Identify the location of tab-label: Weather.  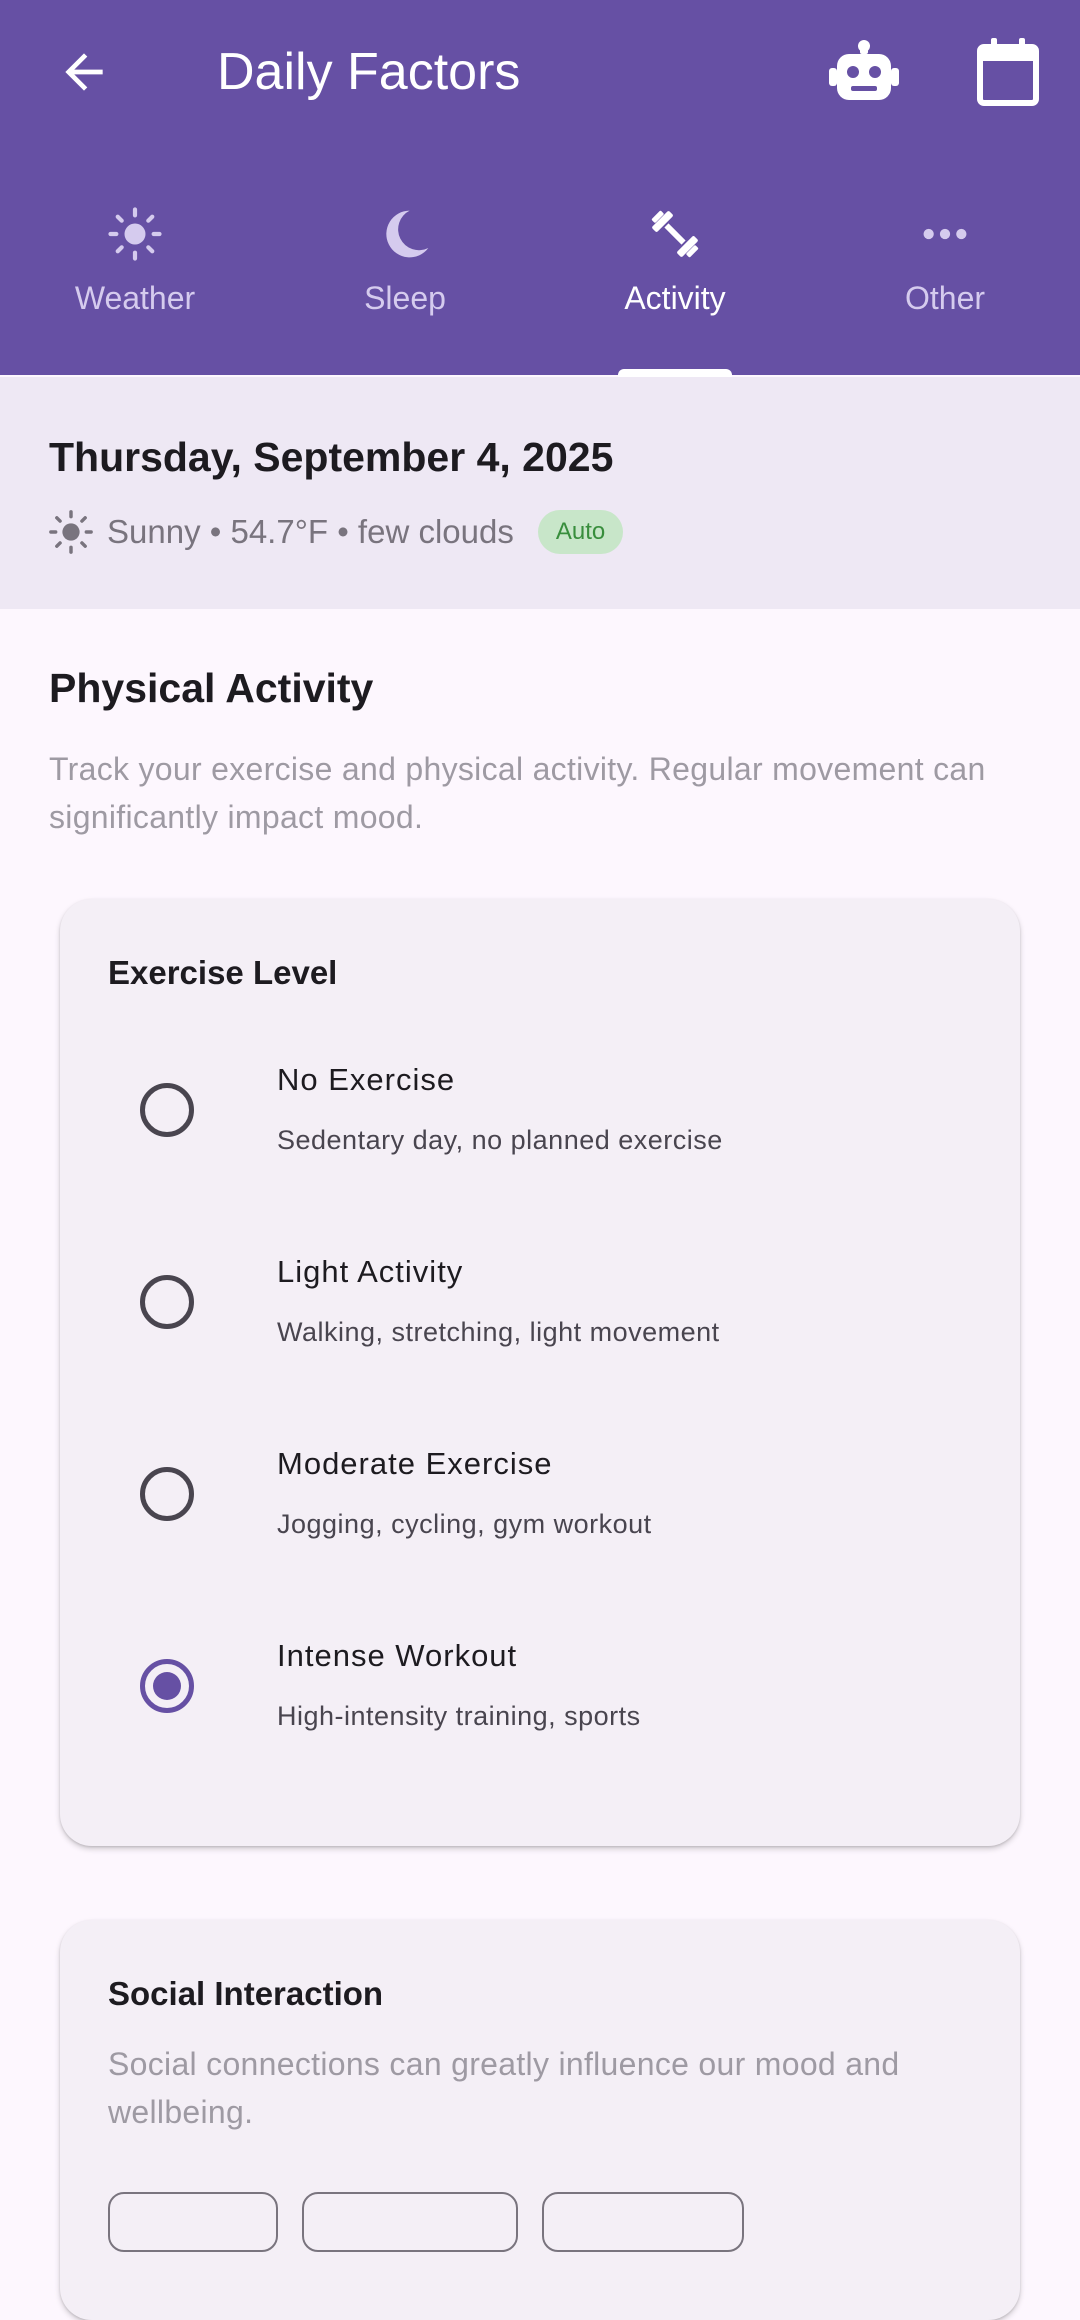
(135, 298).